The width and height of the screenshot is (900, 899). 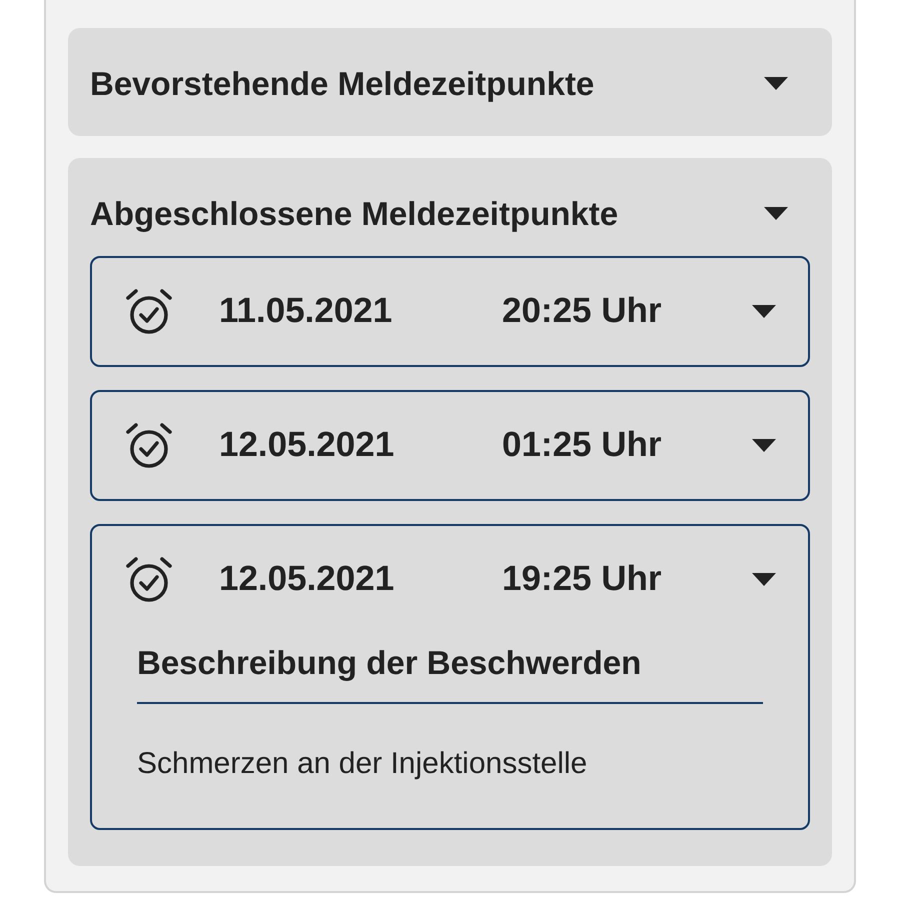 What do you see at coordinates (354, 214) in the screenshot?
I see `section-title: Abgeschlossene Meldezeitpunkte` at bounding box center [354, 214].